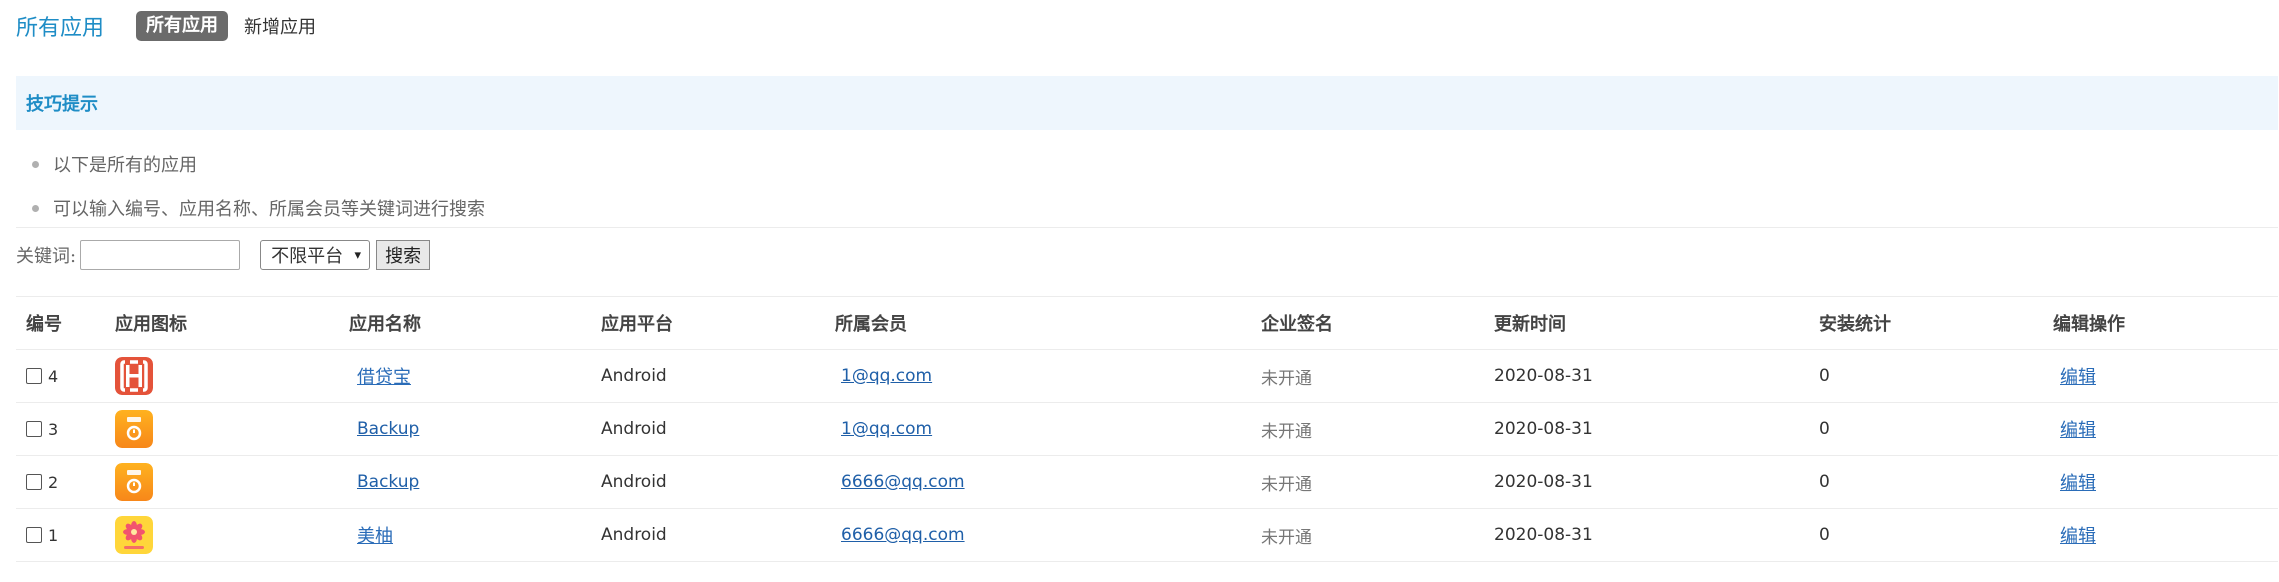 The width and height of the screenshot is (2279, 582). I want to click on search-input, so click(160, 255).